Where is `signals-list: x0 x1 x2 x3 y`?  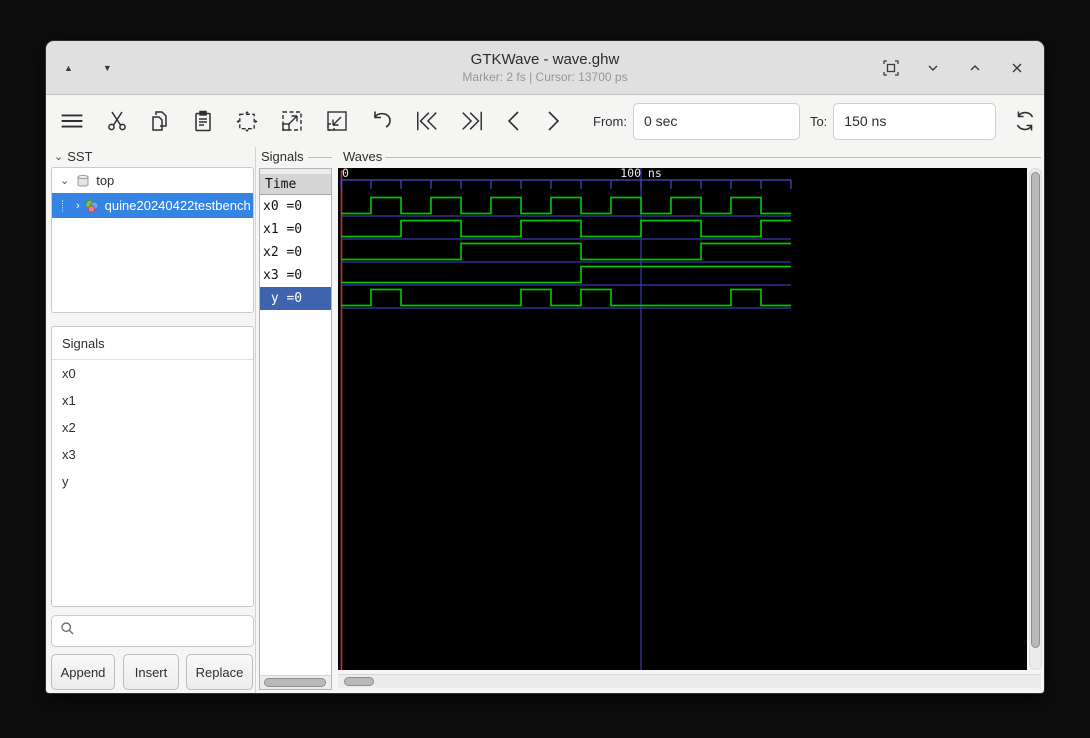
signals-list: x0 x1 x2 x3 y is located at coordinates (152, 427).